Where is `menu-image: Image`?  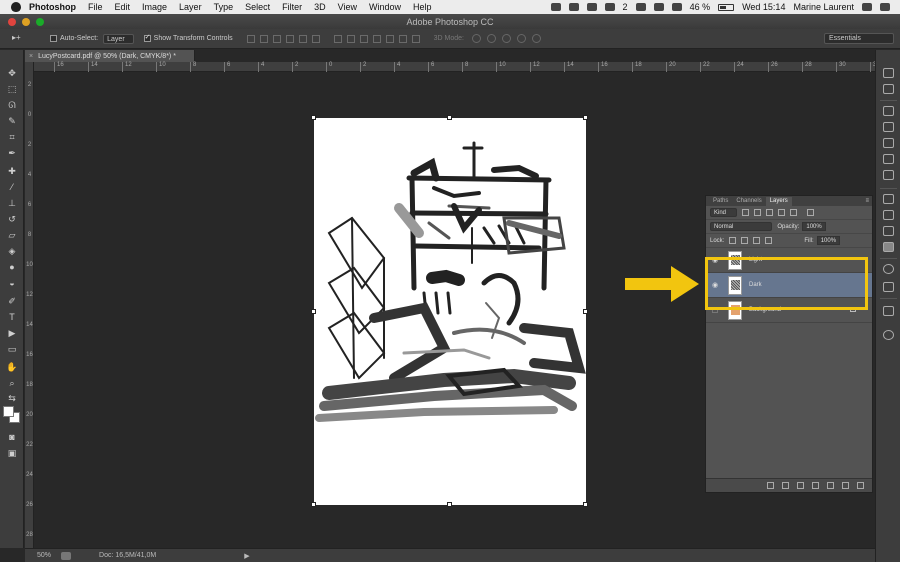 menu-image: Image is located at coordinates (154, 7).